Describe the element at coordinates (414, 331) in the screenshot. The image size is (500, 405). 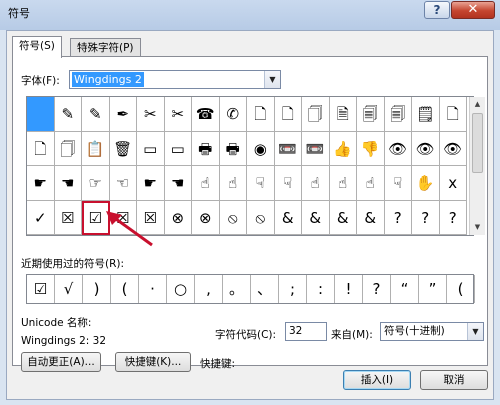
I see `from-value: 符号(十进制)` at that location.